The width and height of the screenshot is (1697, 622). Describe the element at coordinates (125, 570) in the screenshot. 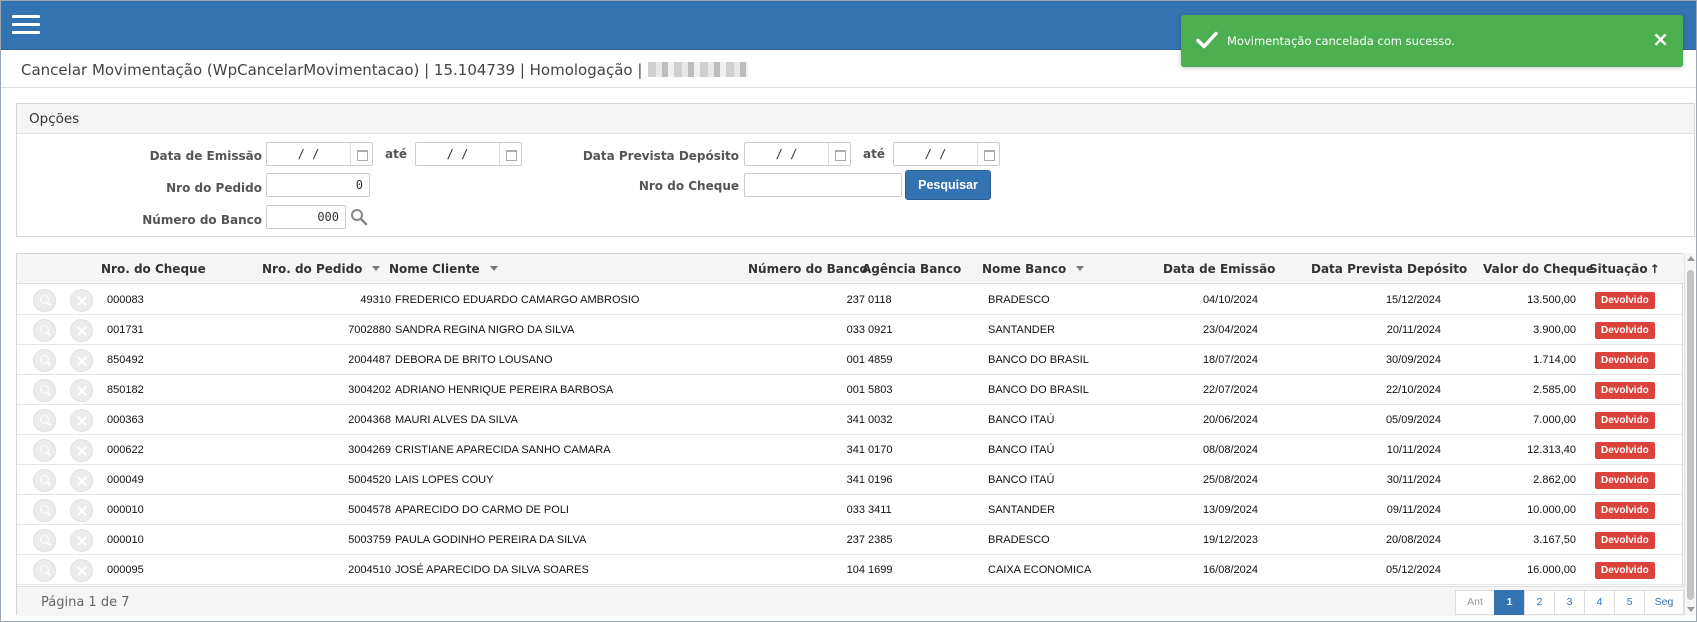

I see `cell-cheque: 000095` at that location.